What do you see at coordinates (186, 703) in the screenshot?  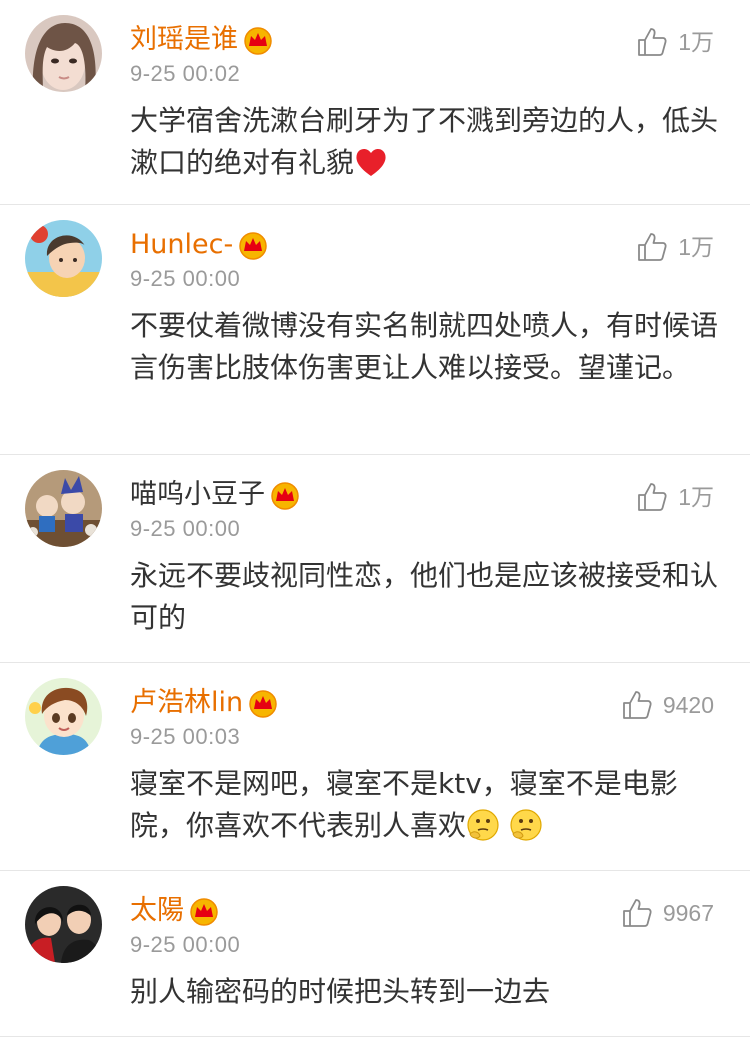 I see `username: 卢浩林lin` at bounding box center [186, 703].